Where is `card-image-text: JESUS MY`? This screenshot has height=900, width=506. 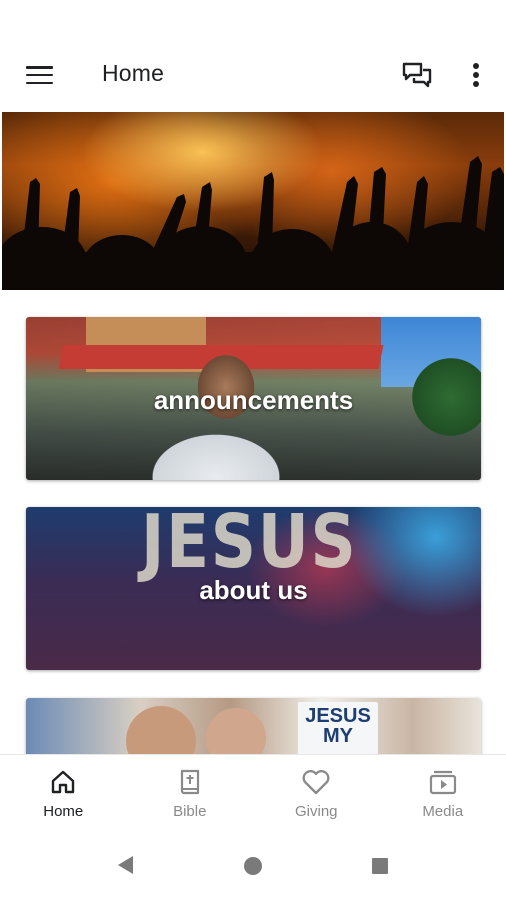 card-image-text: JESUS MY is located at coordinates (338, 728).